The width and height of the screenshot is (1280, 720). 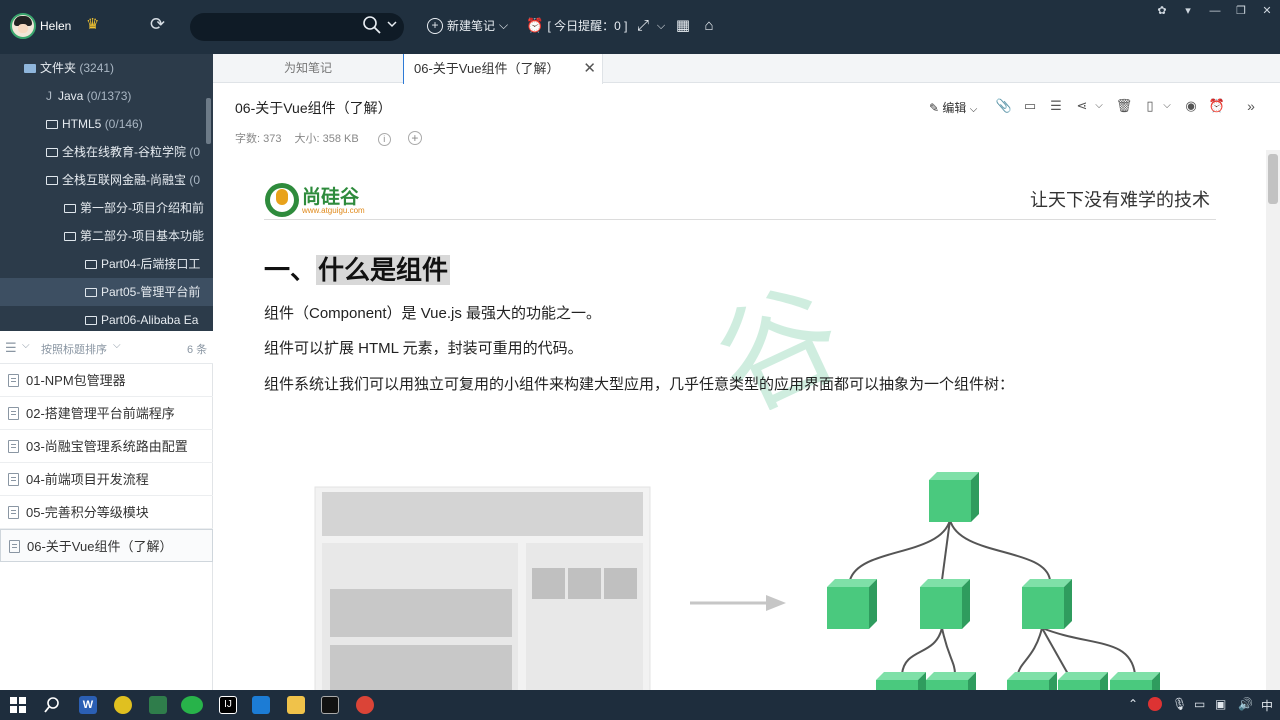 I want to click on username: Helen, so click(x=55, y=26).